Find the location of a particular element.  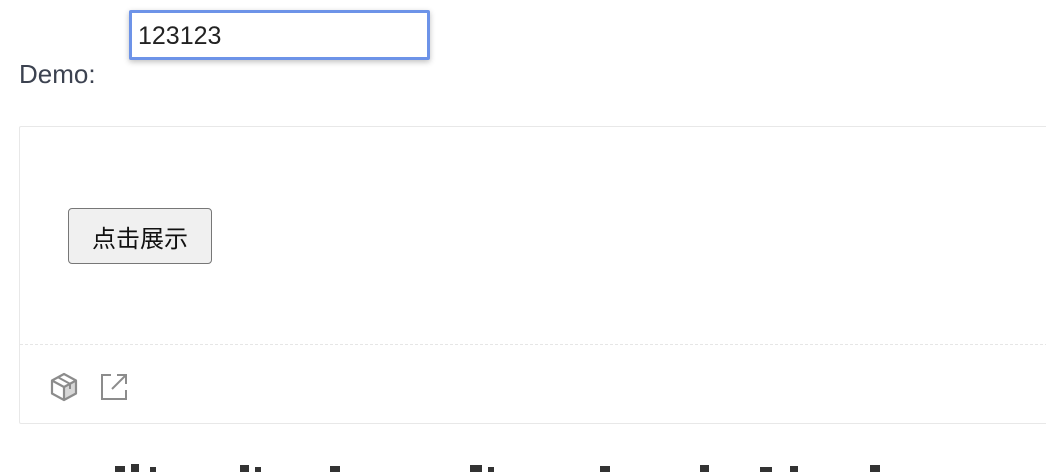

demo-label: Demo: is located at coordinates (57, 74).